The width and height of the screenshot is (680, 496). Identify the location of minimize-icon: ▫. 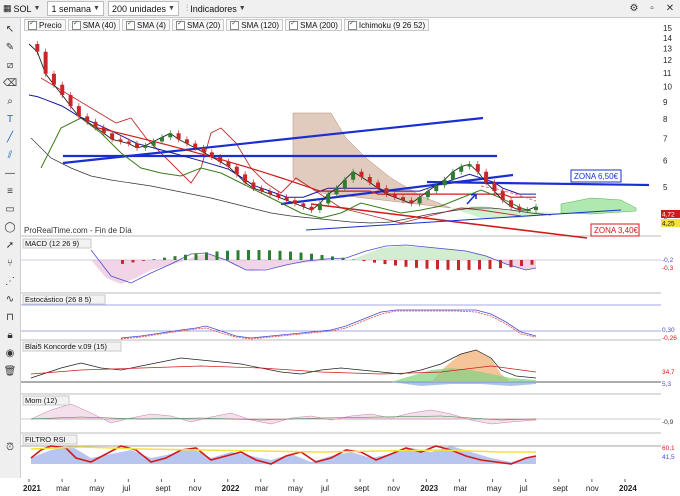
(652, 8).